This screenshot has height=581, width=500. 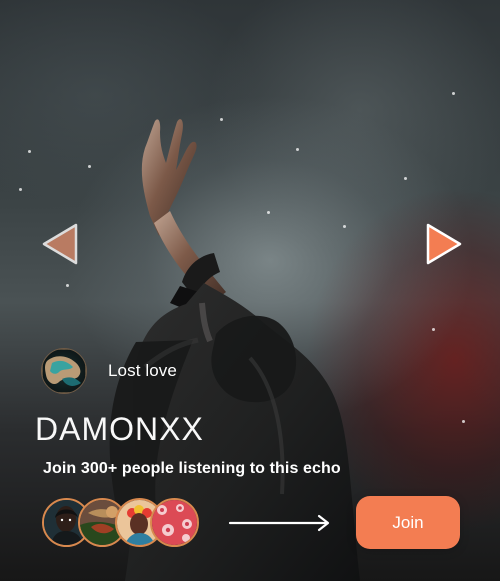 What do you see at coordinates (120, 523) in the screenshot?
I see `listener-avatar-group` at bounding box center [120, 523].